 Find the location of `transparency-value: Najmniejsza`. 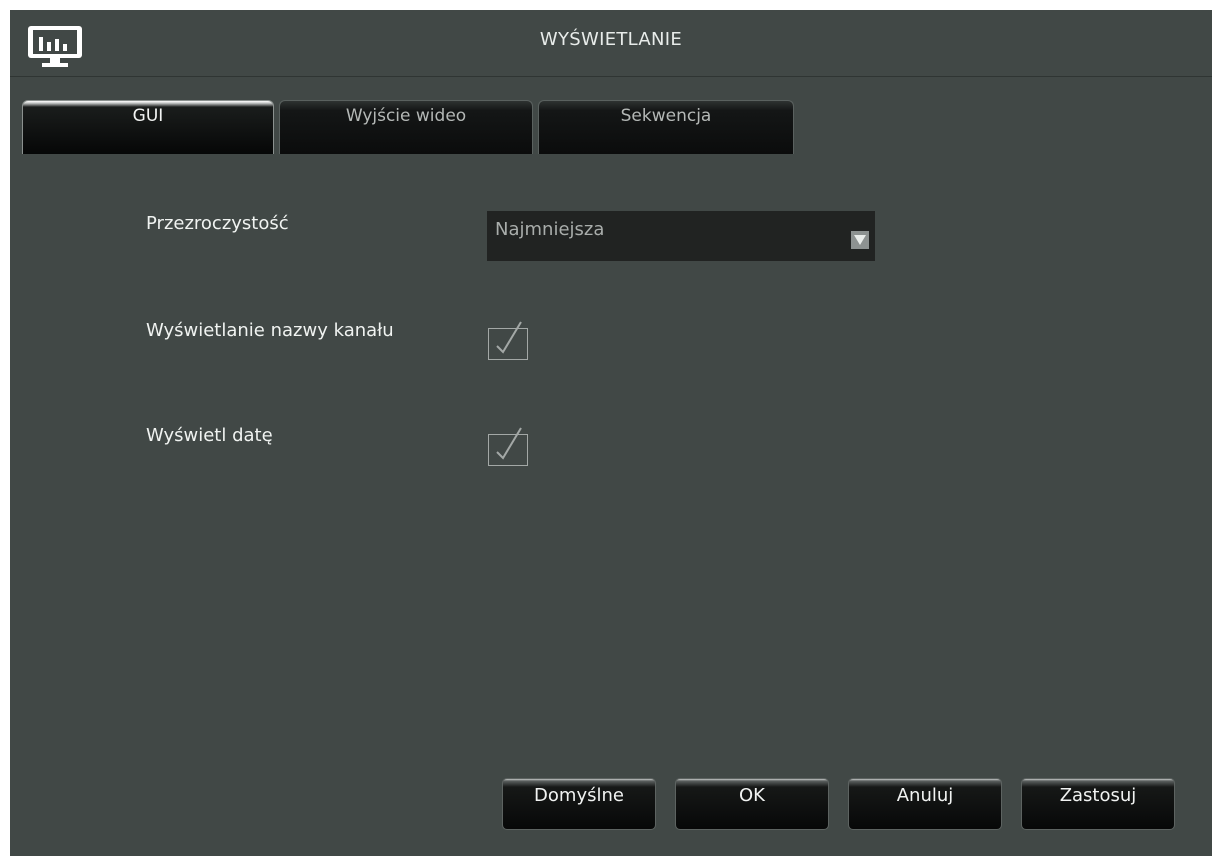

transparency-value: Najmniejsza is located at coordinates (550, 229).